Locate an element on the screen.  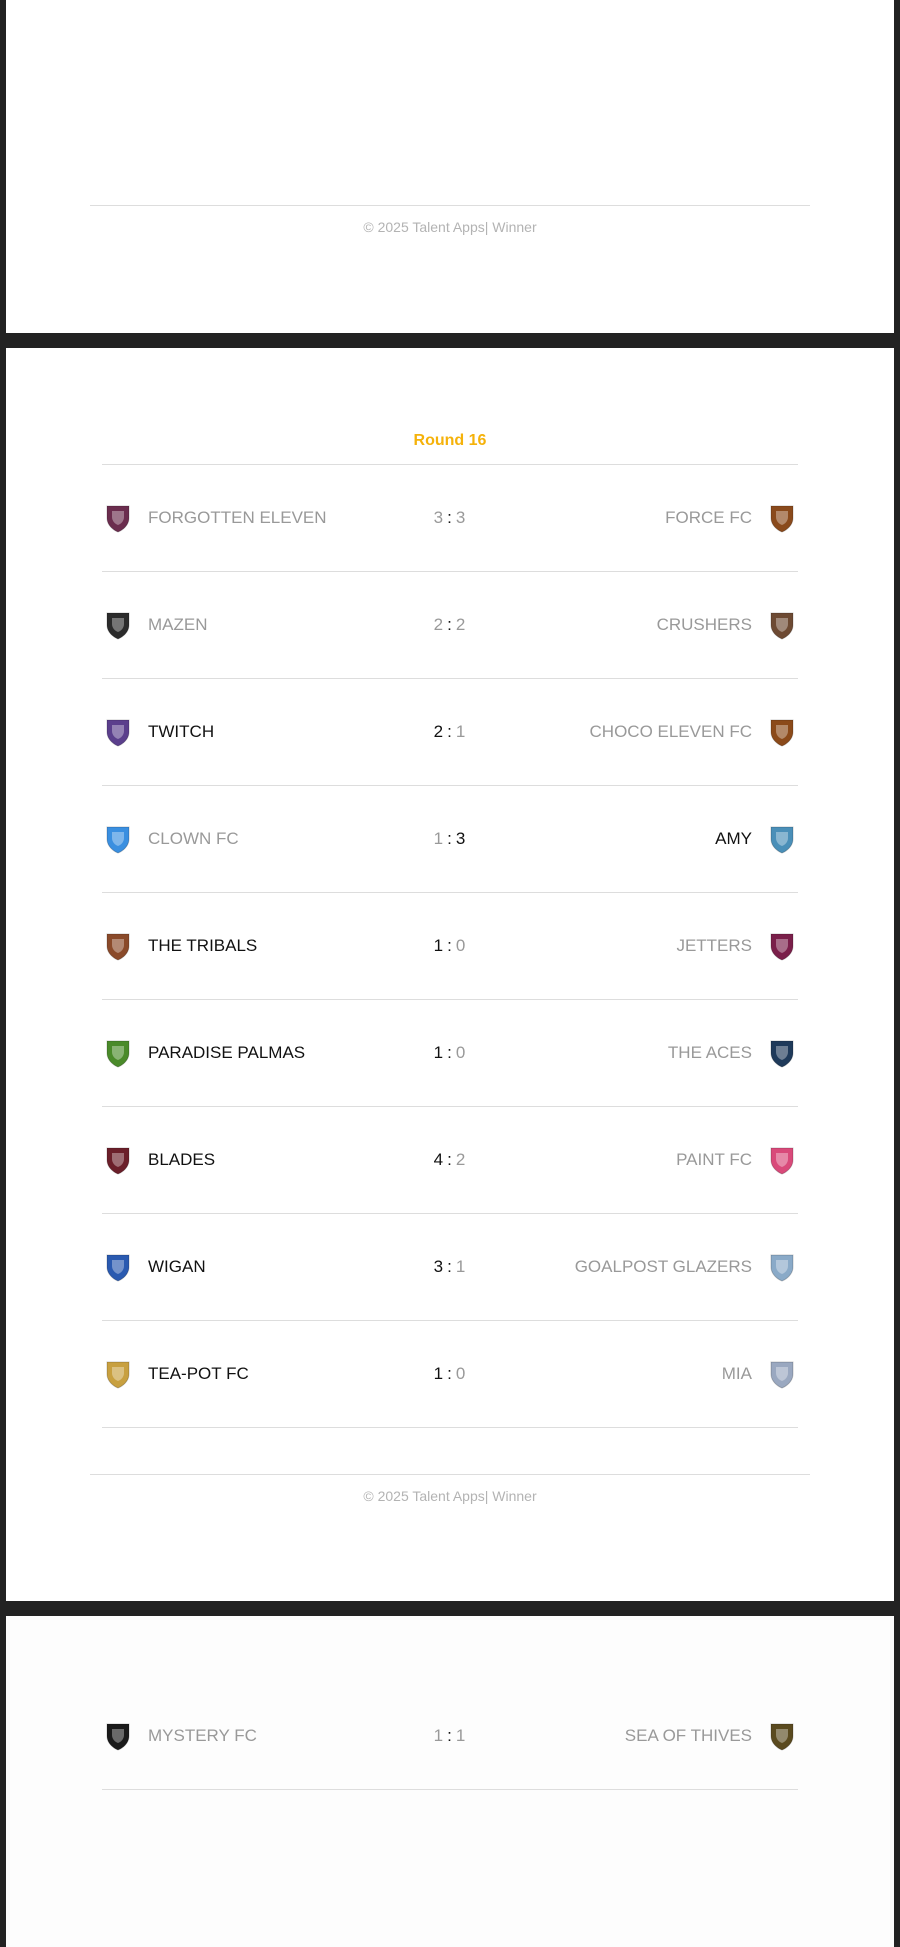
home-team: THE TRIBALS is located at coordinates (179, 946).